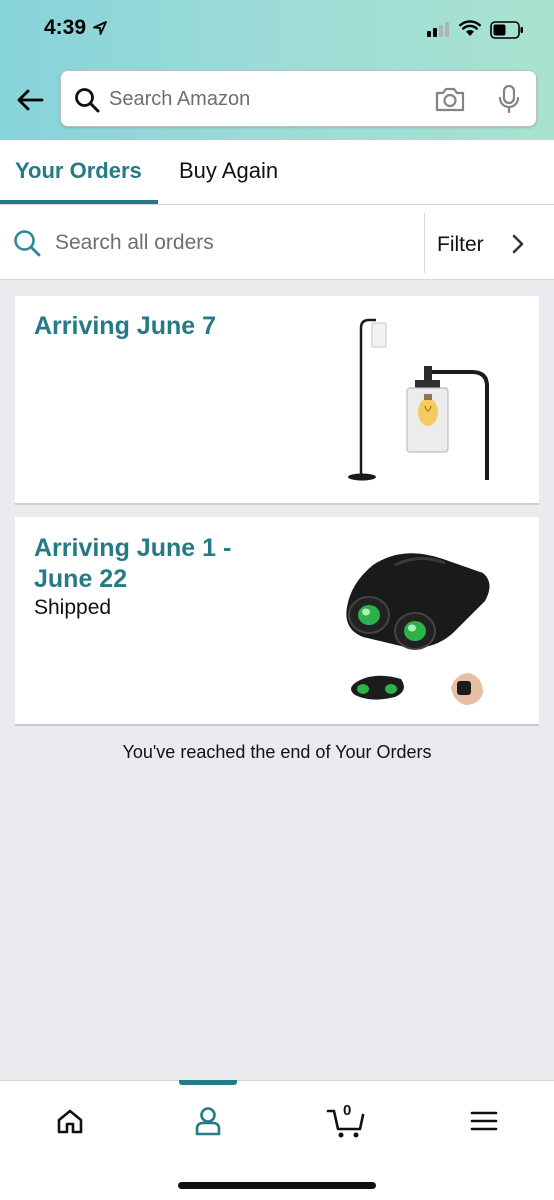 Image resolution: width=554 pixels, height=1200 pixels. I want to click on location-arrow-icon, so click(100, 28).